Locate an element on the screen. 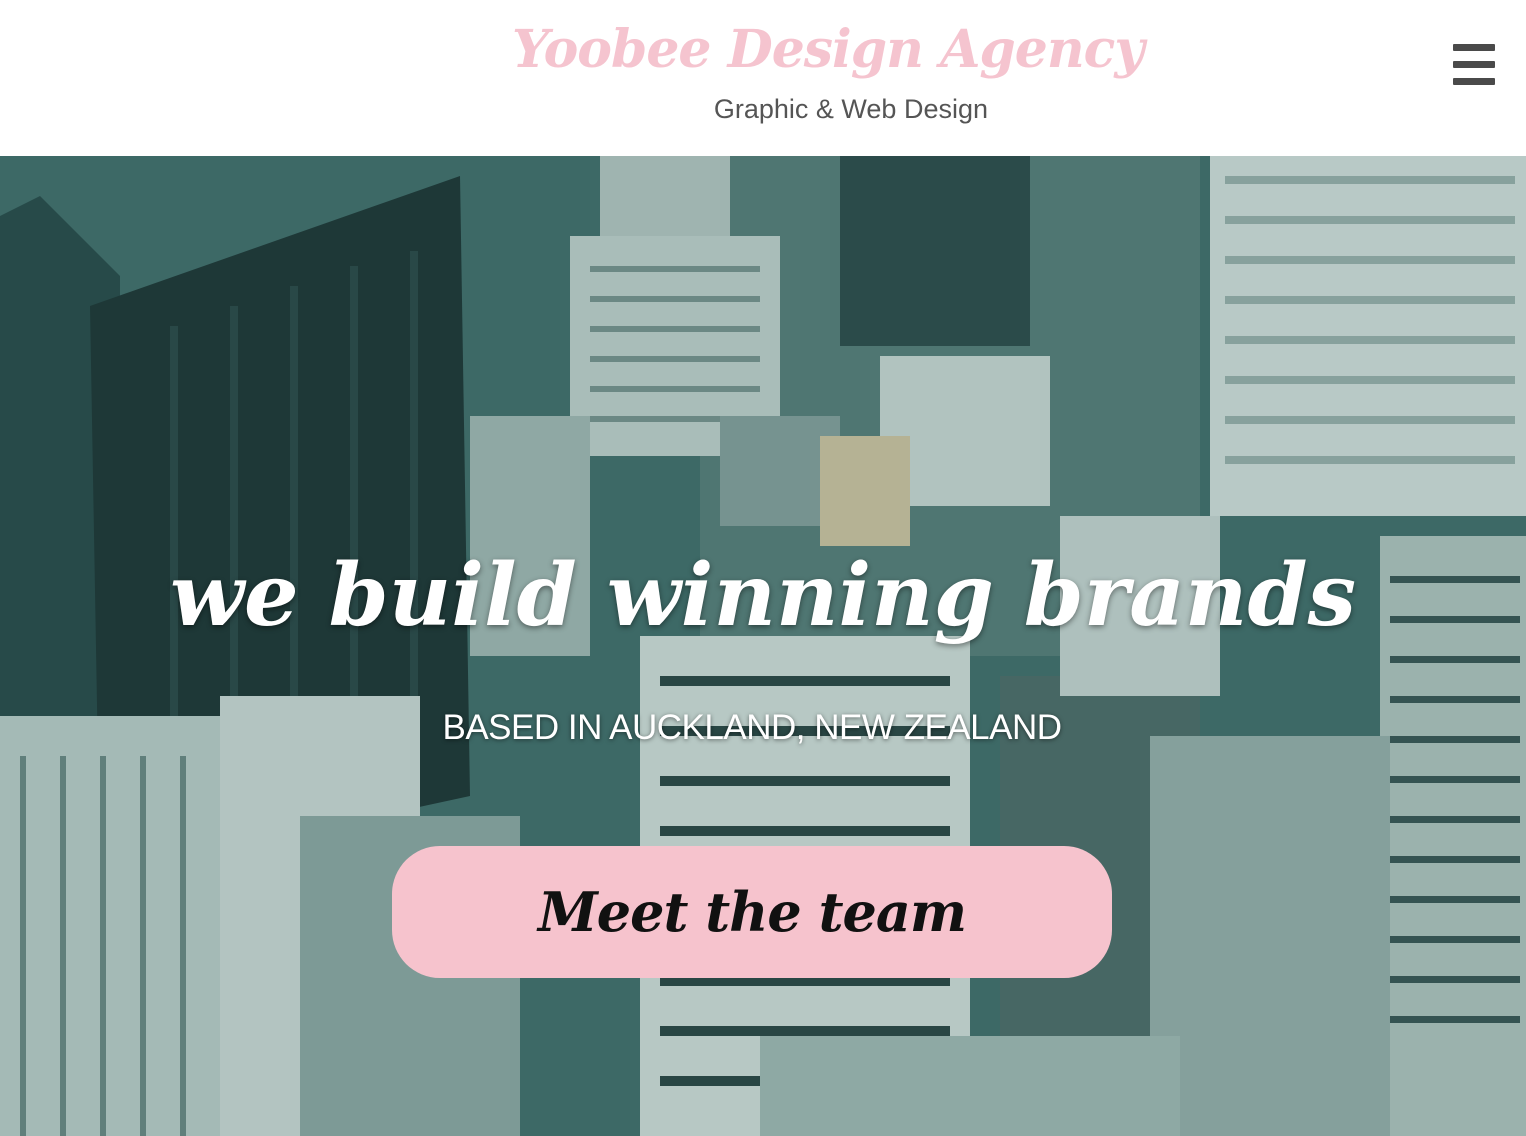 The width and height of the screenshot is (1526, 1136). hero-headline: we build winning brands is located at coordinates (763, 595).